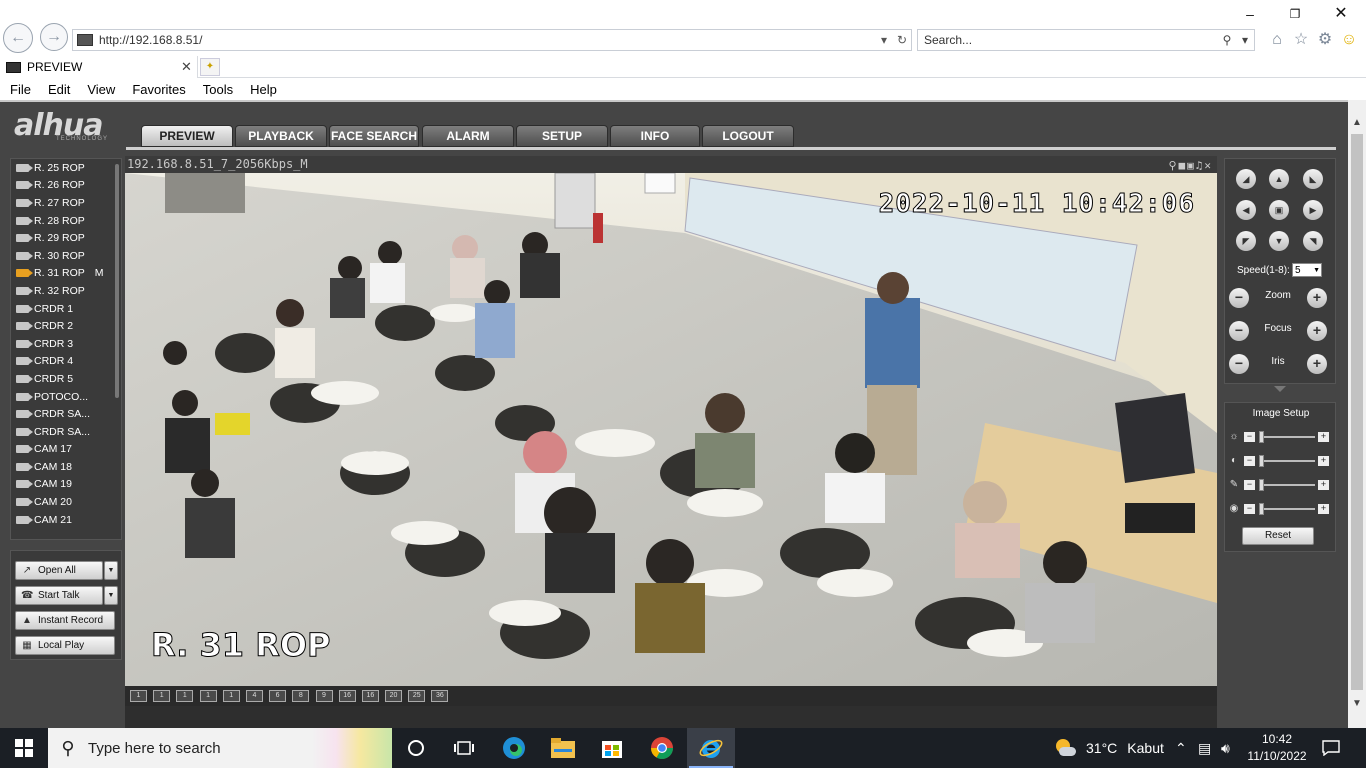  Describe the element at coordinates (1246, 241) in the screenshot. I see `ptz-down-left-button: ◤` at that location.